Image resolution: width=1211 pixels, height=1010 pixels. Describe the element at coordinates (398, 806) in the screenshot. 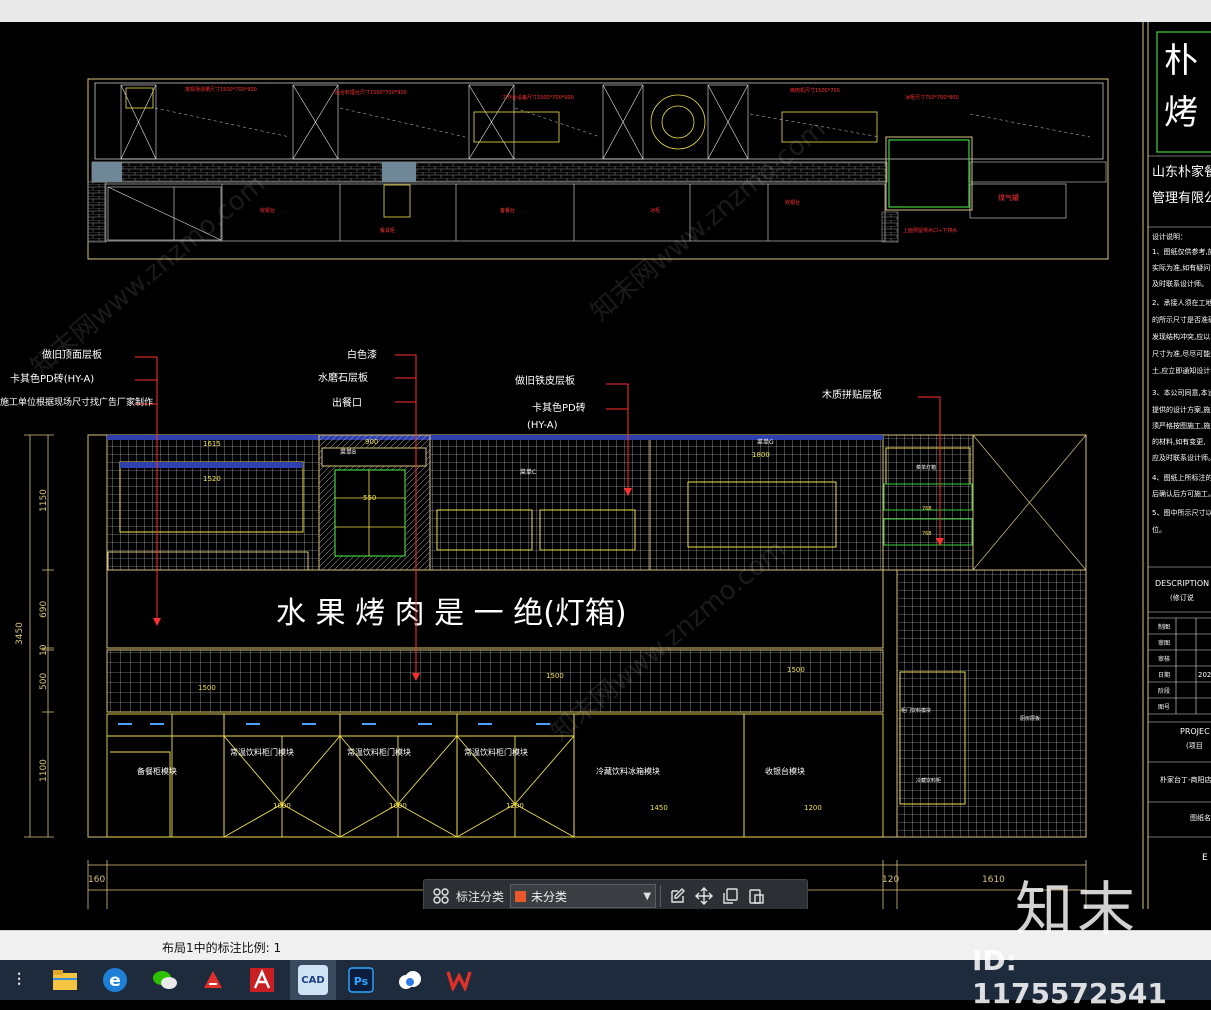

I see `cab-width-2: 1000` at that location.